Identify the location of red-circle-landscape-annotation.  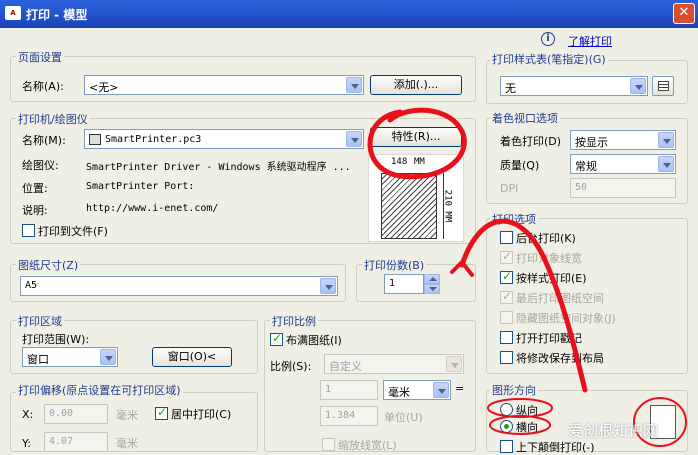
(520, 425).